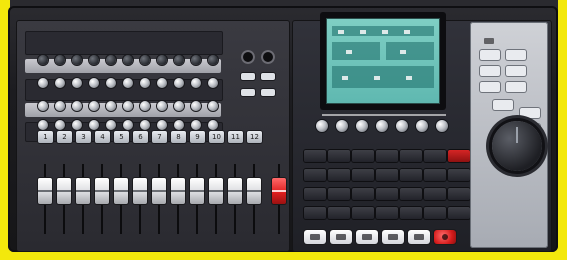 Image resolution: width=567 pixels, height=260 pixels. Describe the element at coordinates (279, 191) in the screenshot. I see `master-fader-icon` at that location.